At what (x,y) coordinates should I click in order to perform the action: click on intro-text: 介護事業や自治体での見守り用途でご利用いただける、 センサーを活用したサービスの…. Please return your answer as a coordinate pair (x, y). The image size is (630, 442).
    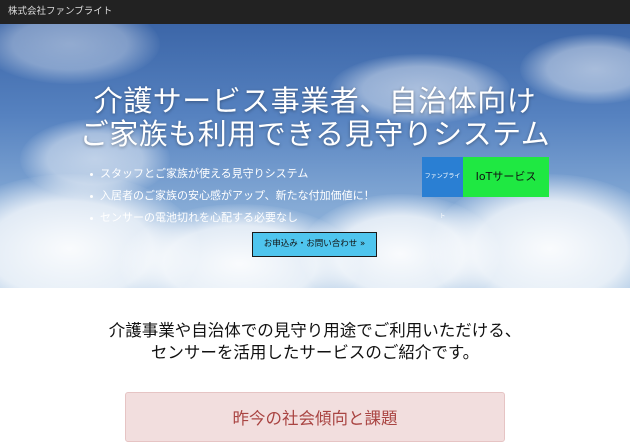
    Looking at the image, I should click on (315, 342).